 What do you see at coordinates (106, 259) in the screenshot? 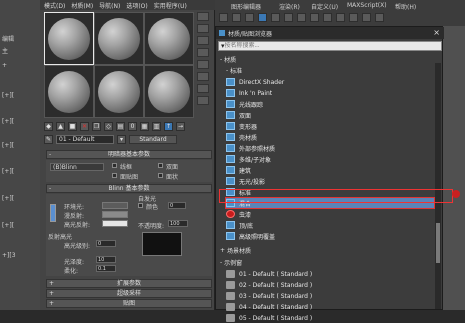
I see `glossiness-value: 10` at bounding box center [106, 259].